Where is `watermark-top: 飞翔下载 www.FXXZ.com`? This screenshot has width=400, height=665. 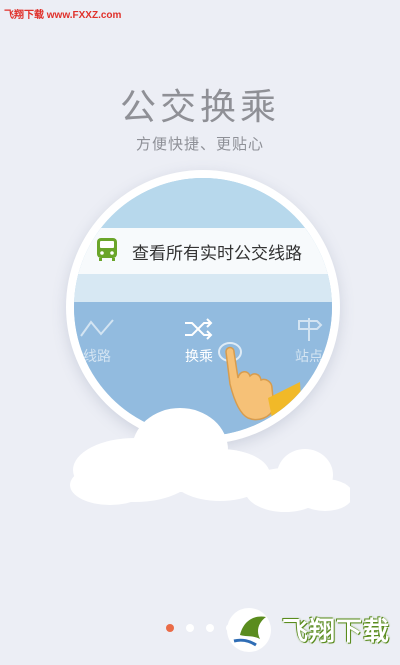 watermark-top: 飞翔下载 www.FXXZ.com is located at coordinates (63, 15).